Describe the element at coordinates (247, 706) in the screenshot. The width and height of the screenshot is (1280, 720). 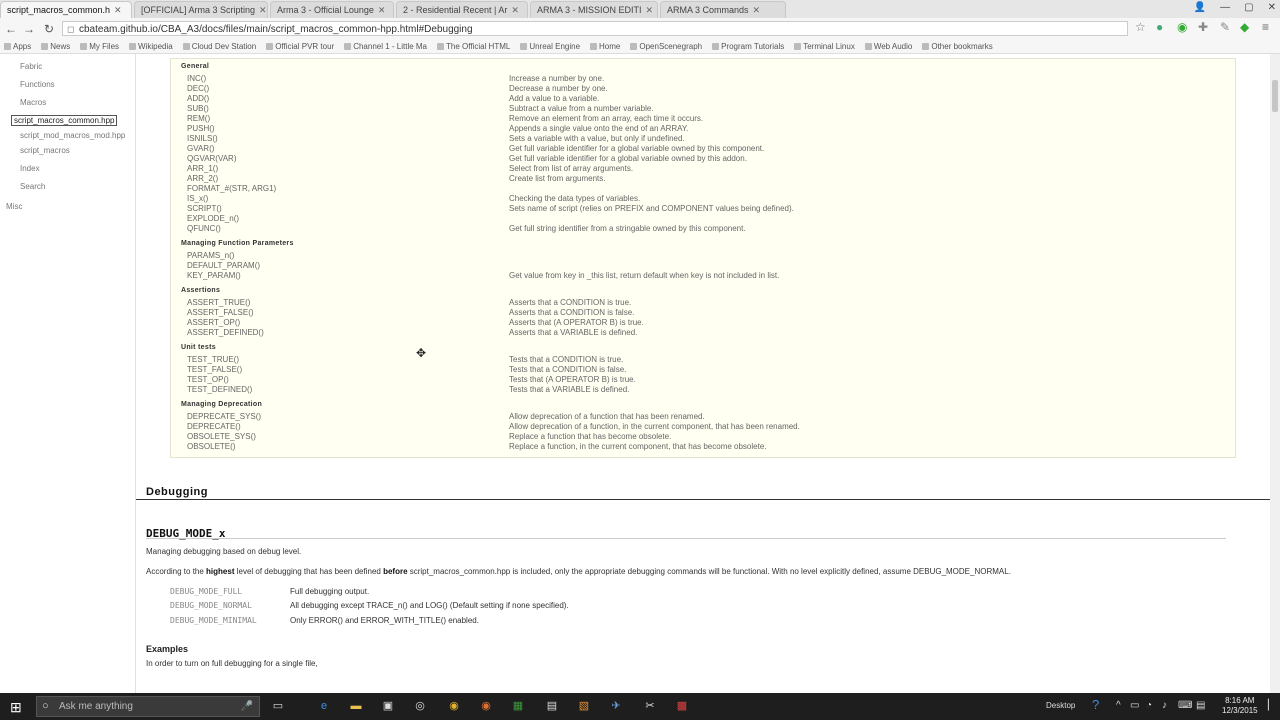
I see `microphone-icon: 🎤` at that location.